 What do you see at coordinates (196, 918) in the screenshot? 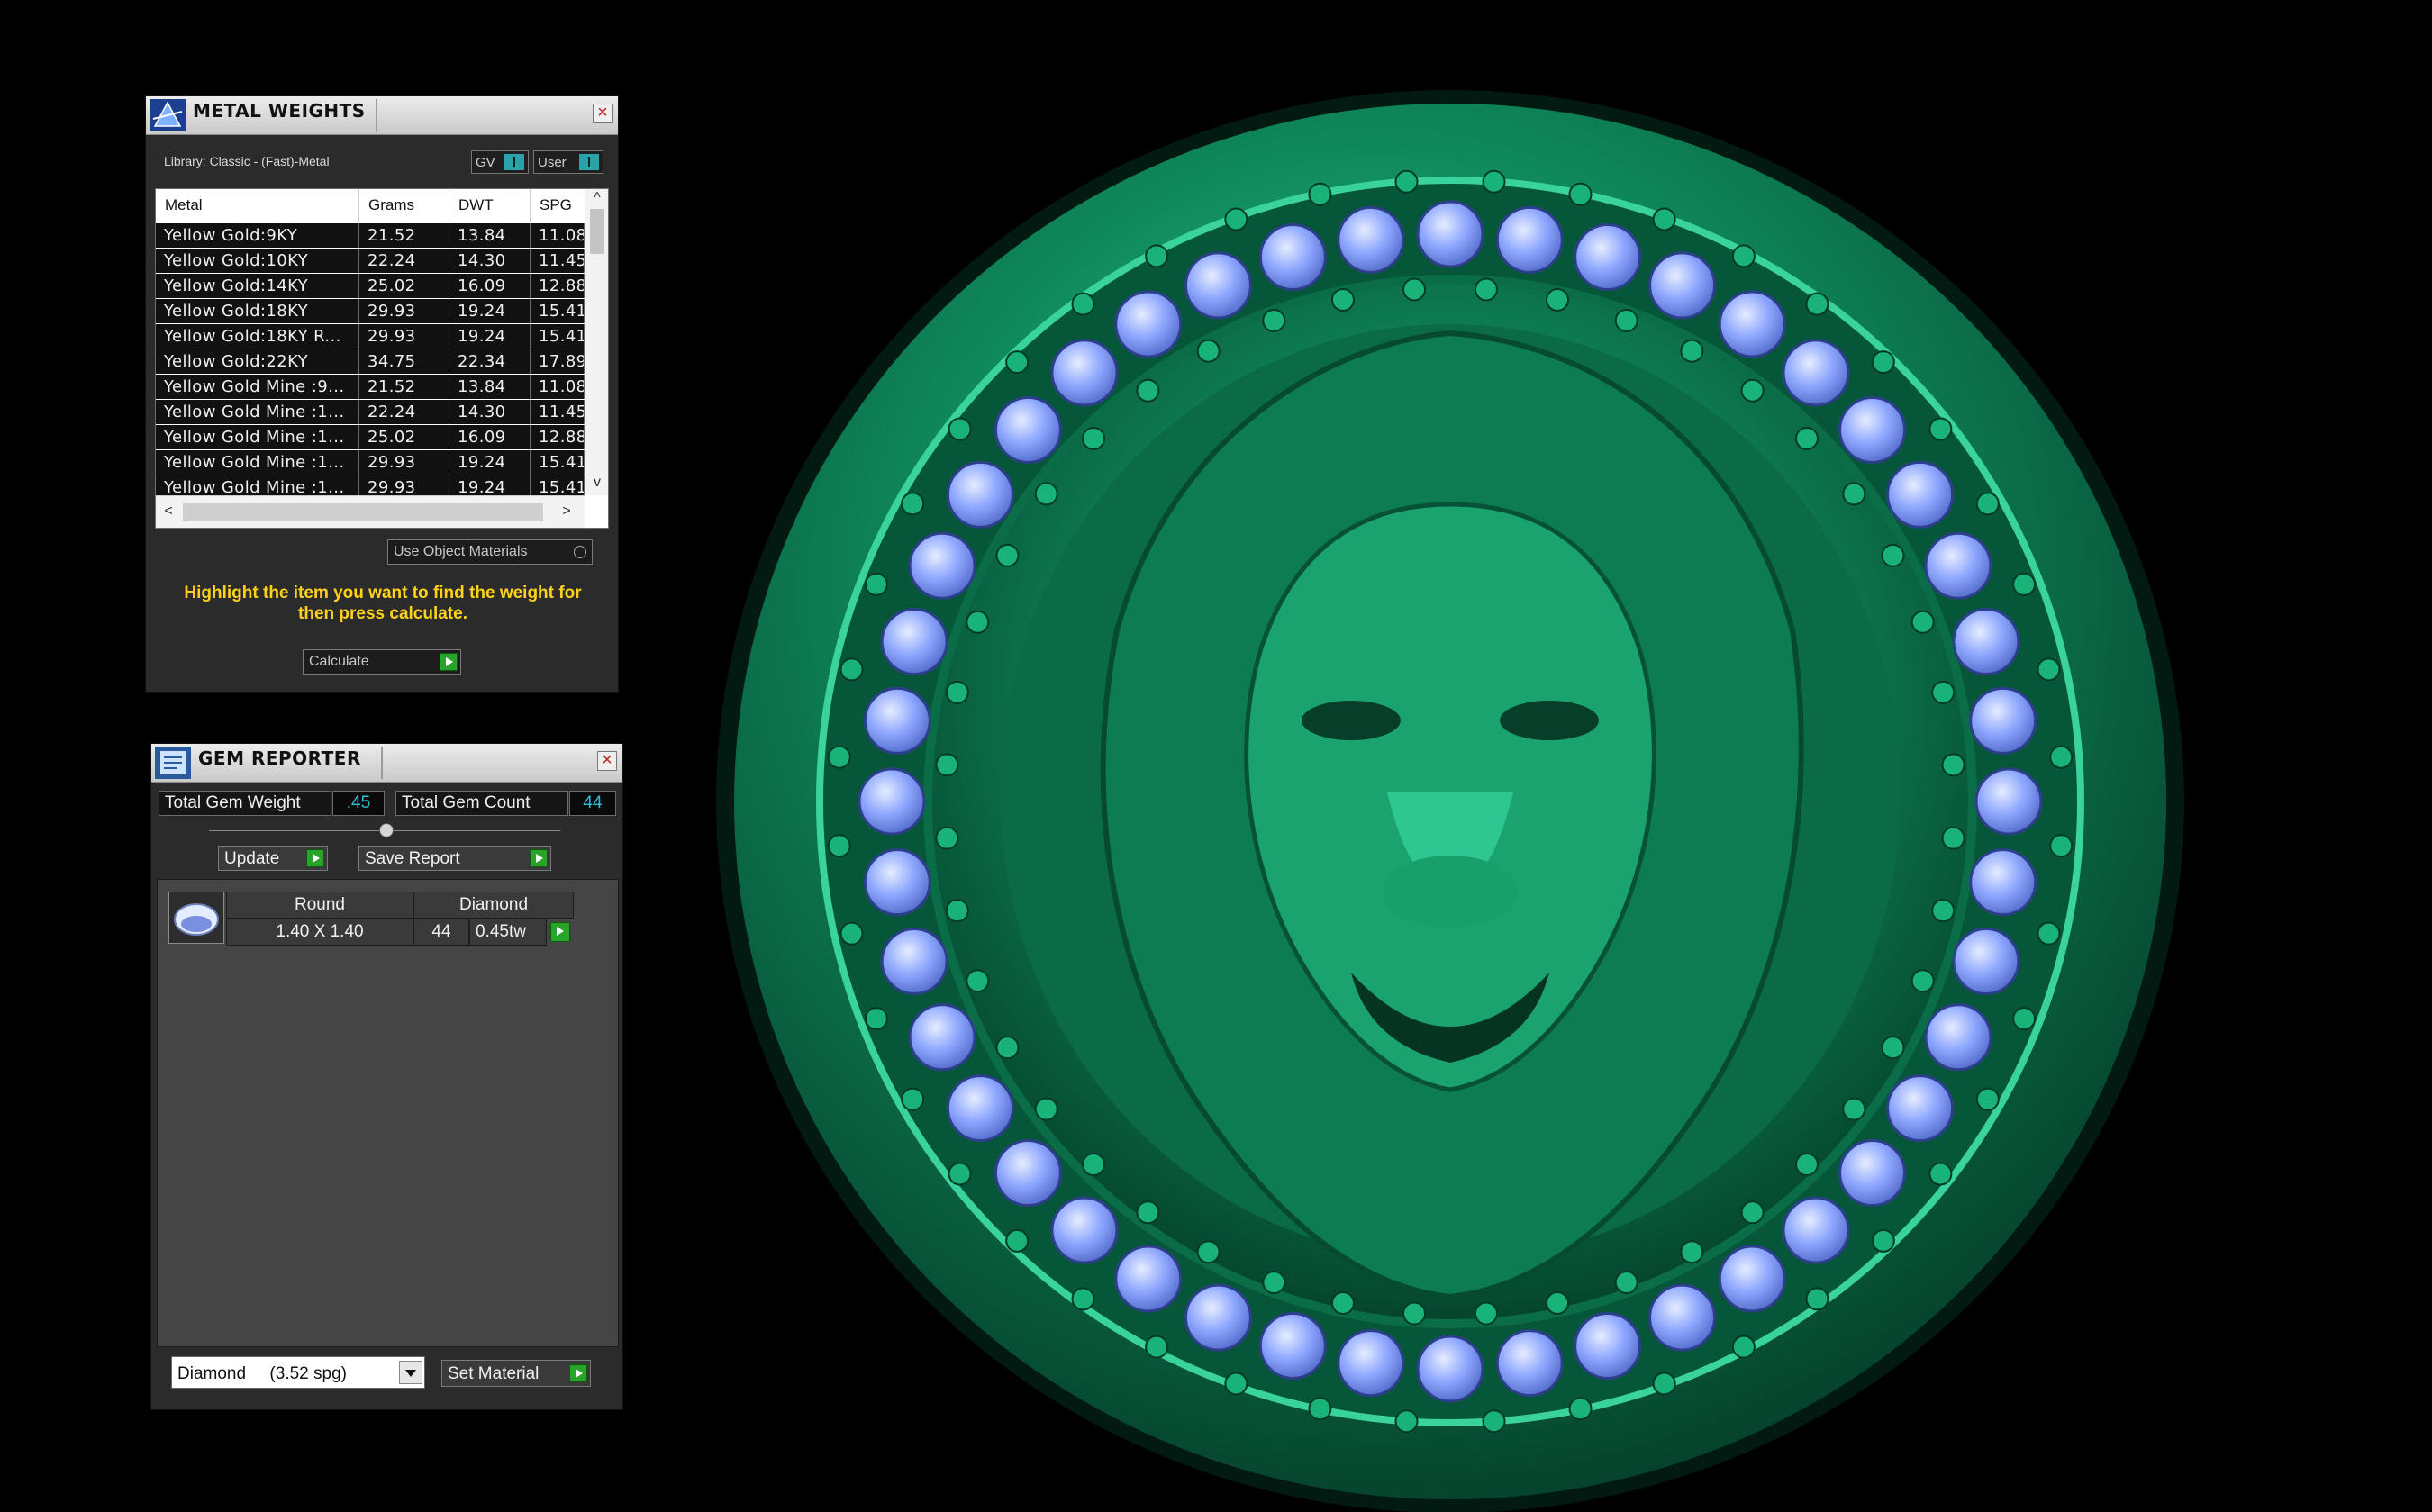
I see `gem-thumbnail` at bounding box center [196, 918].